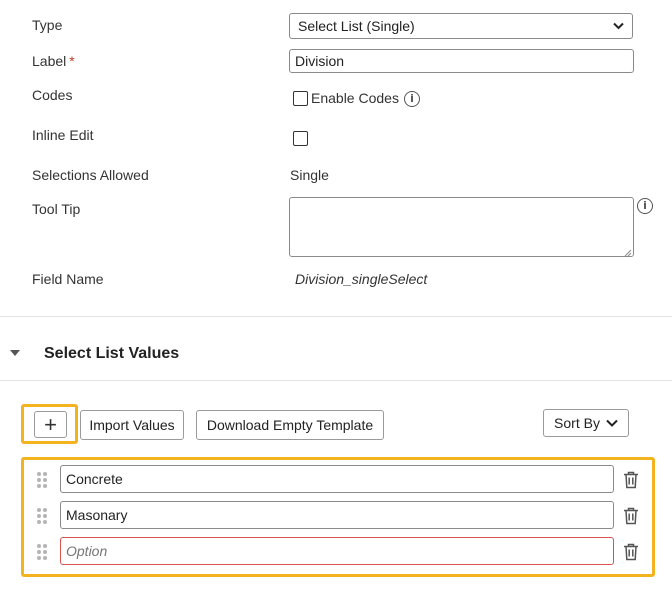  Describe the element at coordinates (72, 61) in the screenshot. I see `required-marker: *` at that location.